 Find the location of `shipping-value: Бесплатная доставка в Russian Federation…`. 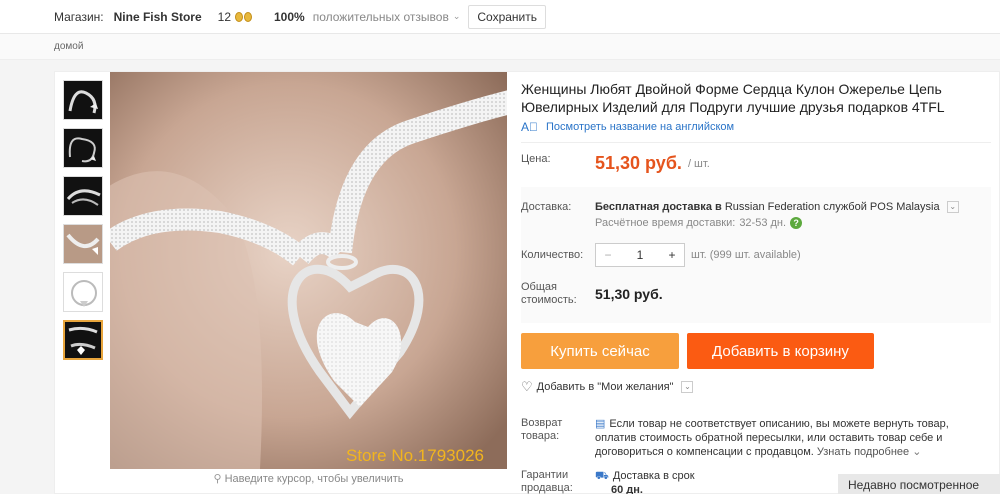

shipping-value: Бесплатная доставка в Russian Federation… is located at coordinates (777, 207).